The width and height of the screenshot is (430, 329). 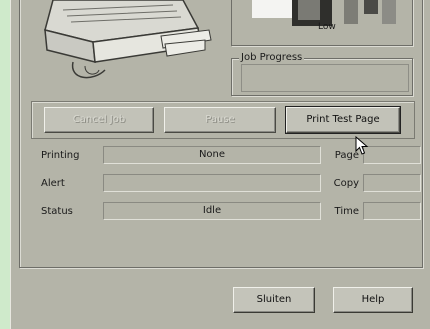 I want to click on page-label: Page, so click(x=346, y=155).